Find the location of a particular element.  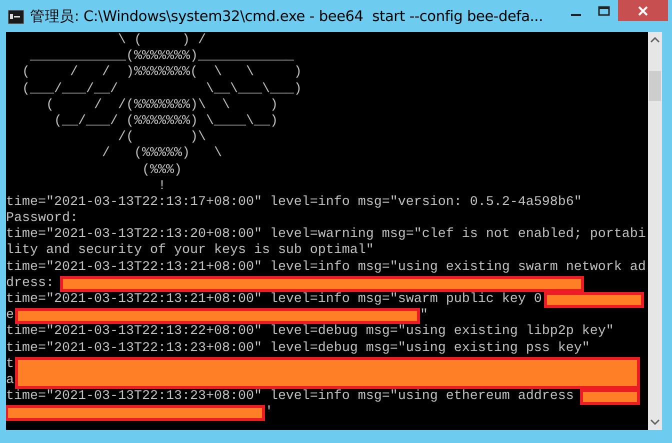

log-text: dress: is located at coordinates (30, 284).